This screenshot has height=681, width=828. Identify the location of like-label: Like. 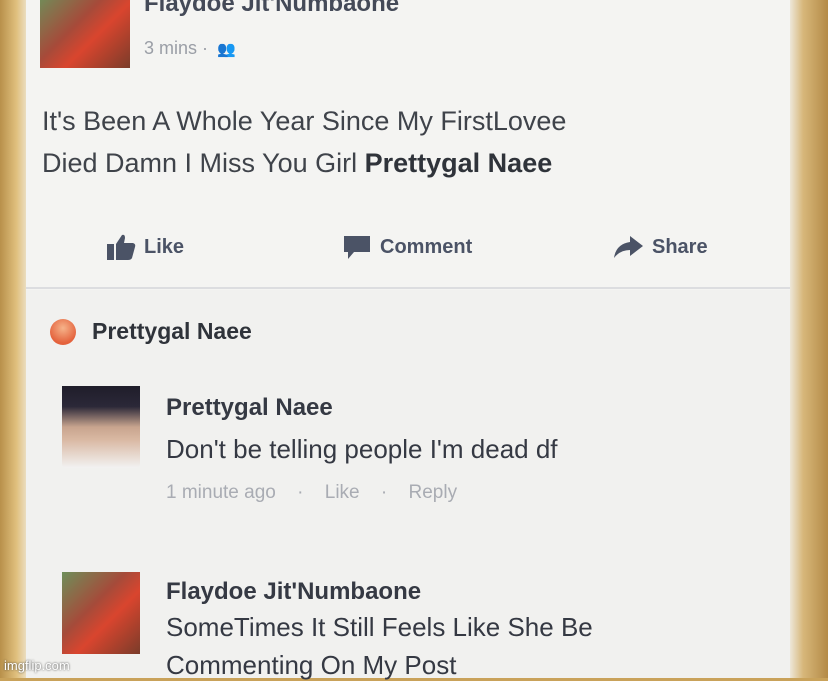
(164, 246).